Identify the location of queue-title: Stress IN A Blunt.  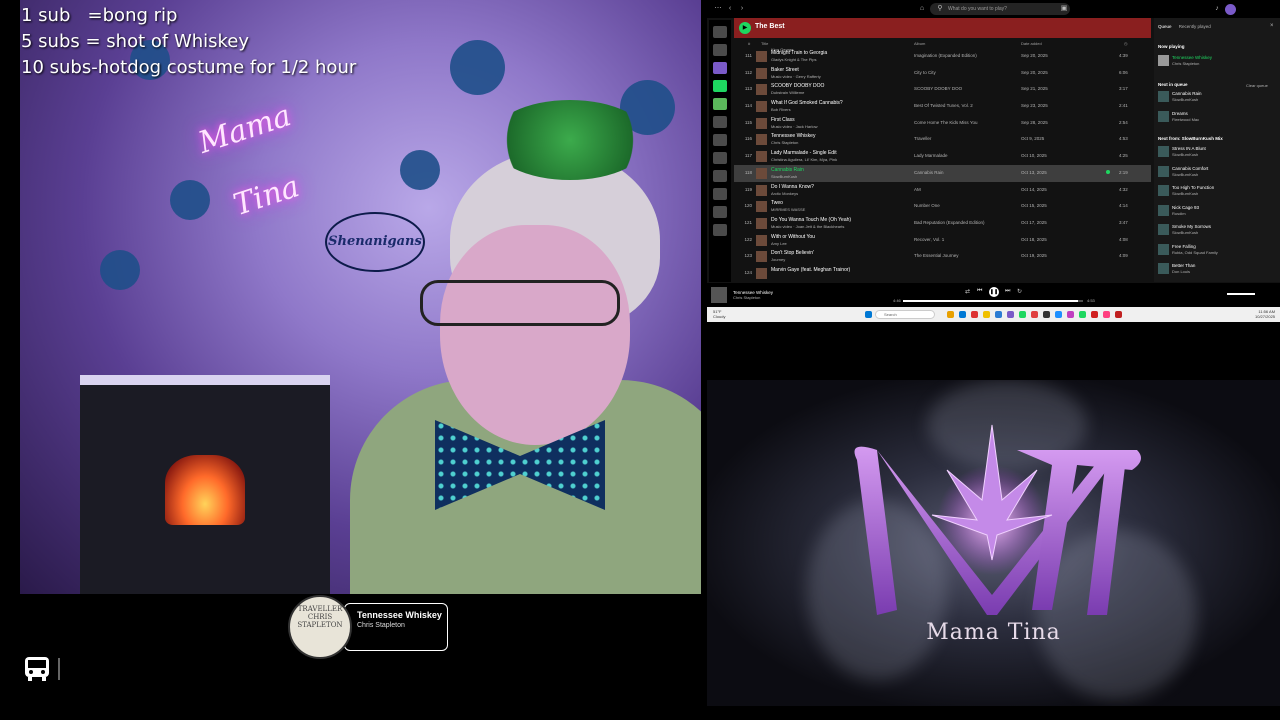
(1189, 148).